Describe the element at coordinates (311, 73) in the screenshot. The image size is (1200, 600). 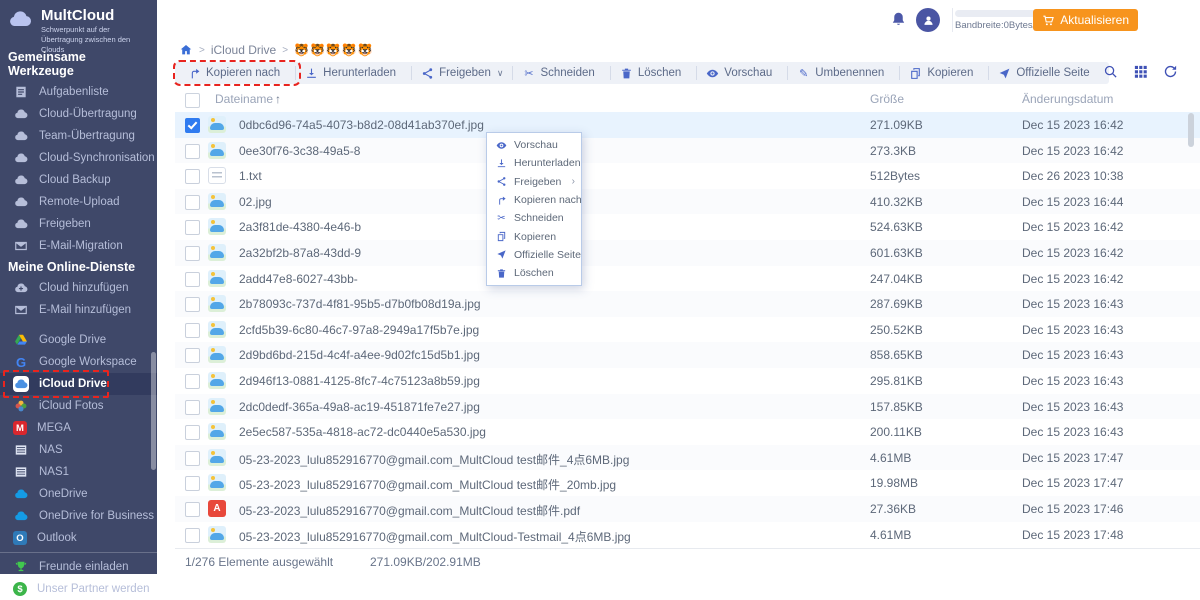
I see `download-icon` at that location.